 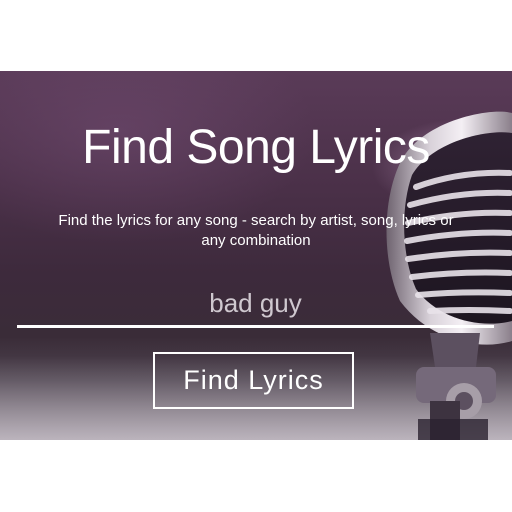 I want to click on search-input, so click(x=255, y=304).